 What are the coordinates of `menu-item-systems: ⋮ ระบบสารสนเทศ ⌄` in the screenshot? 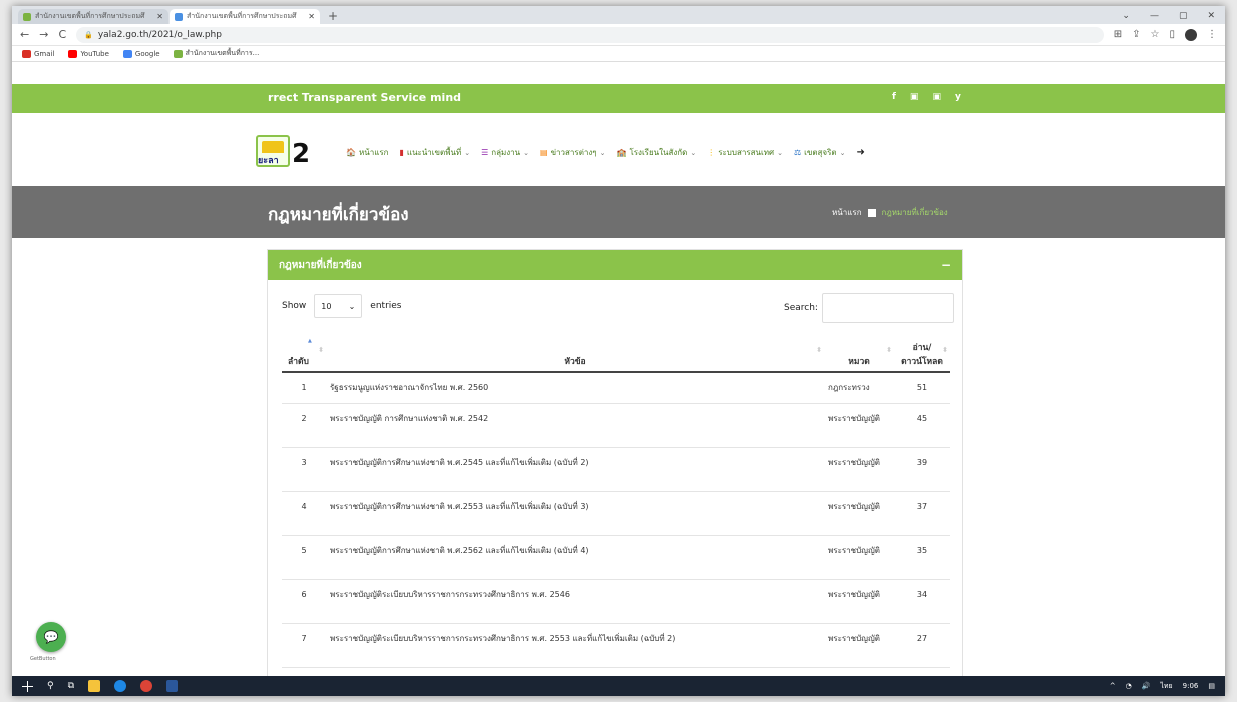 It's located at (745, 152).